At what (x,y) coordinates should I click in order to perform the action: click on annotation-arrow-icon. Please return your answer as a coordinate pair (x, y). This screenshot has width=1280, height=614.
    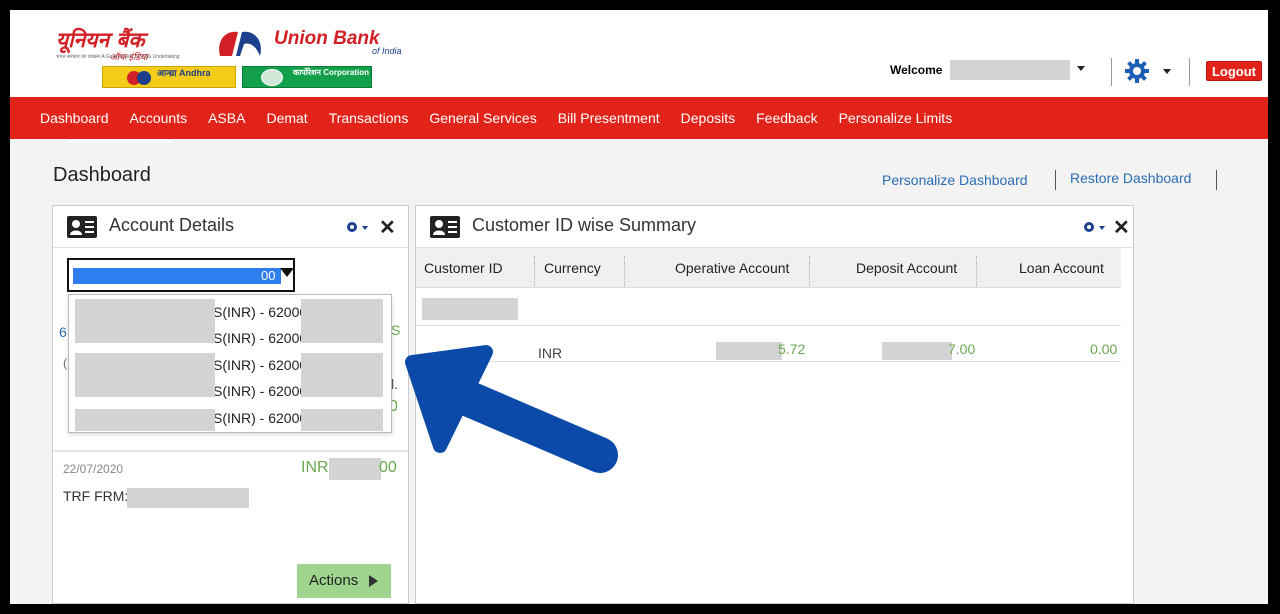
    Looking at the image, I should click on (511, 409).